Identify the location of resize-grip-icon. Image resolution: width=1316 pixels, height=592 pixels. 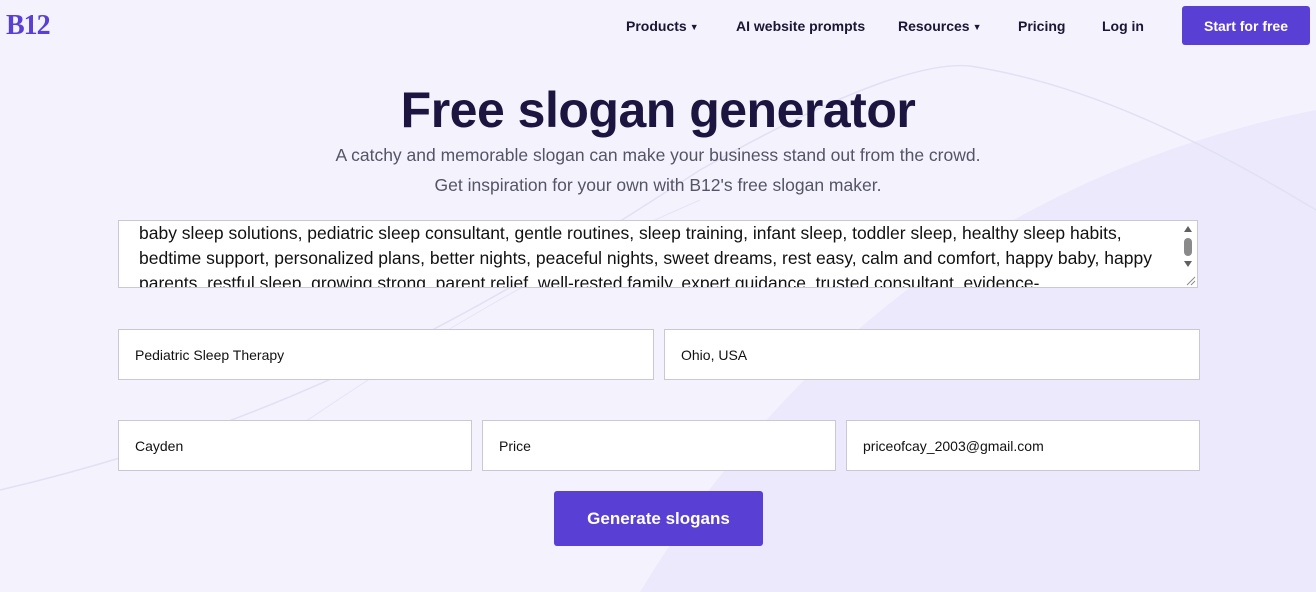
(1190, 280).